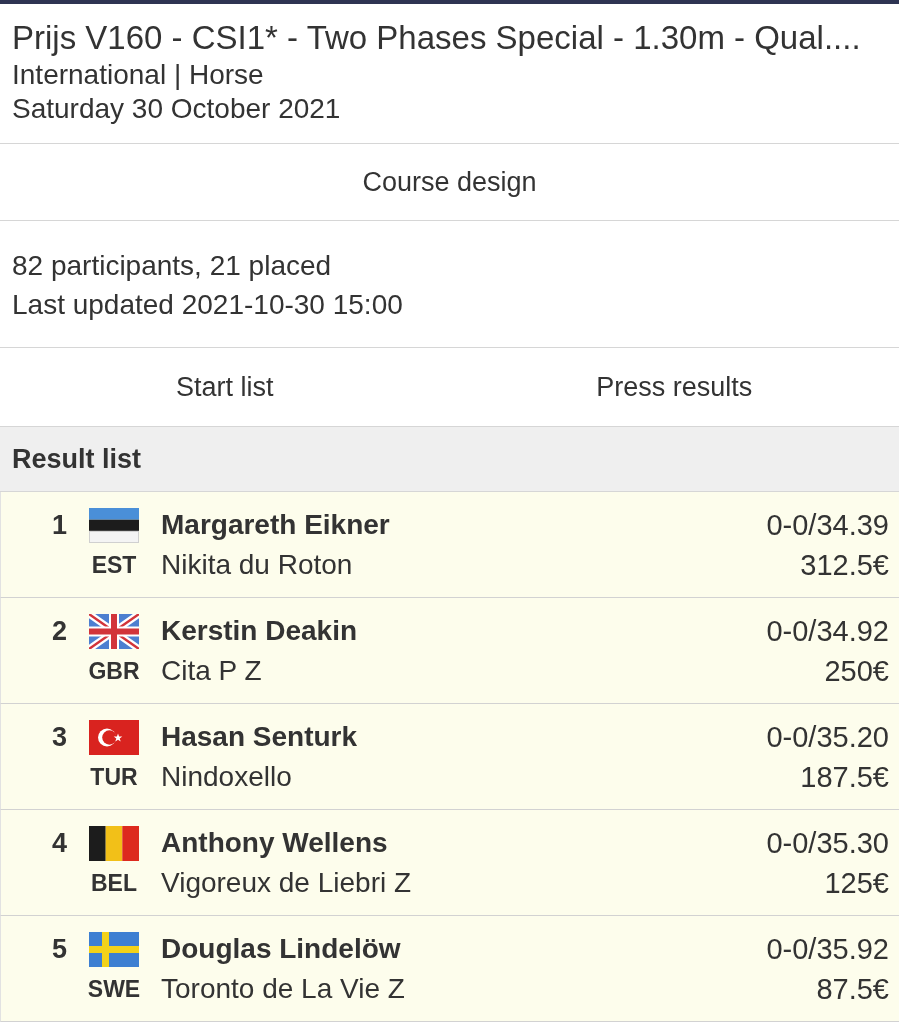  Describe the element at coordinates (449, 651) in the screenshot. I see `result-row: 2 GBR Kerstin Deakin Cita P Z 0-0/34.92 250€` at that location.